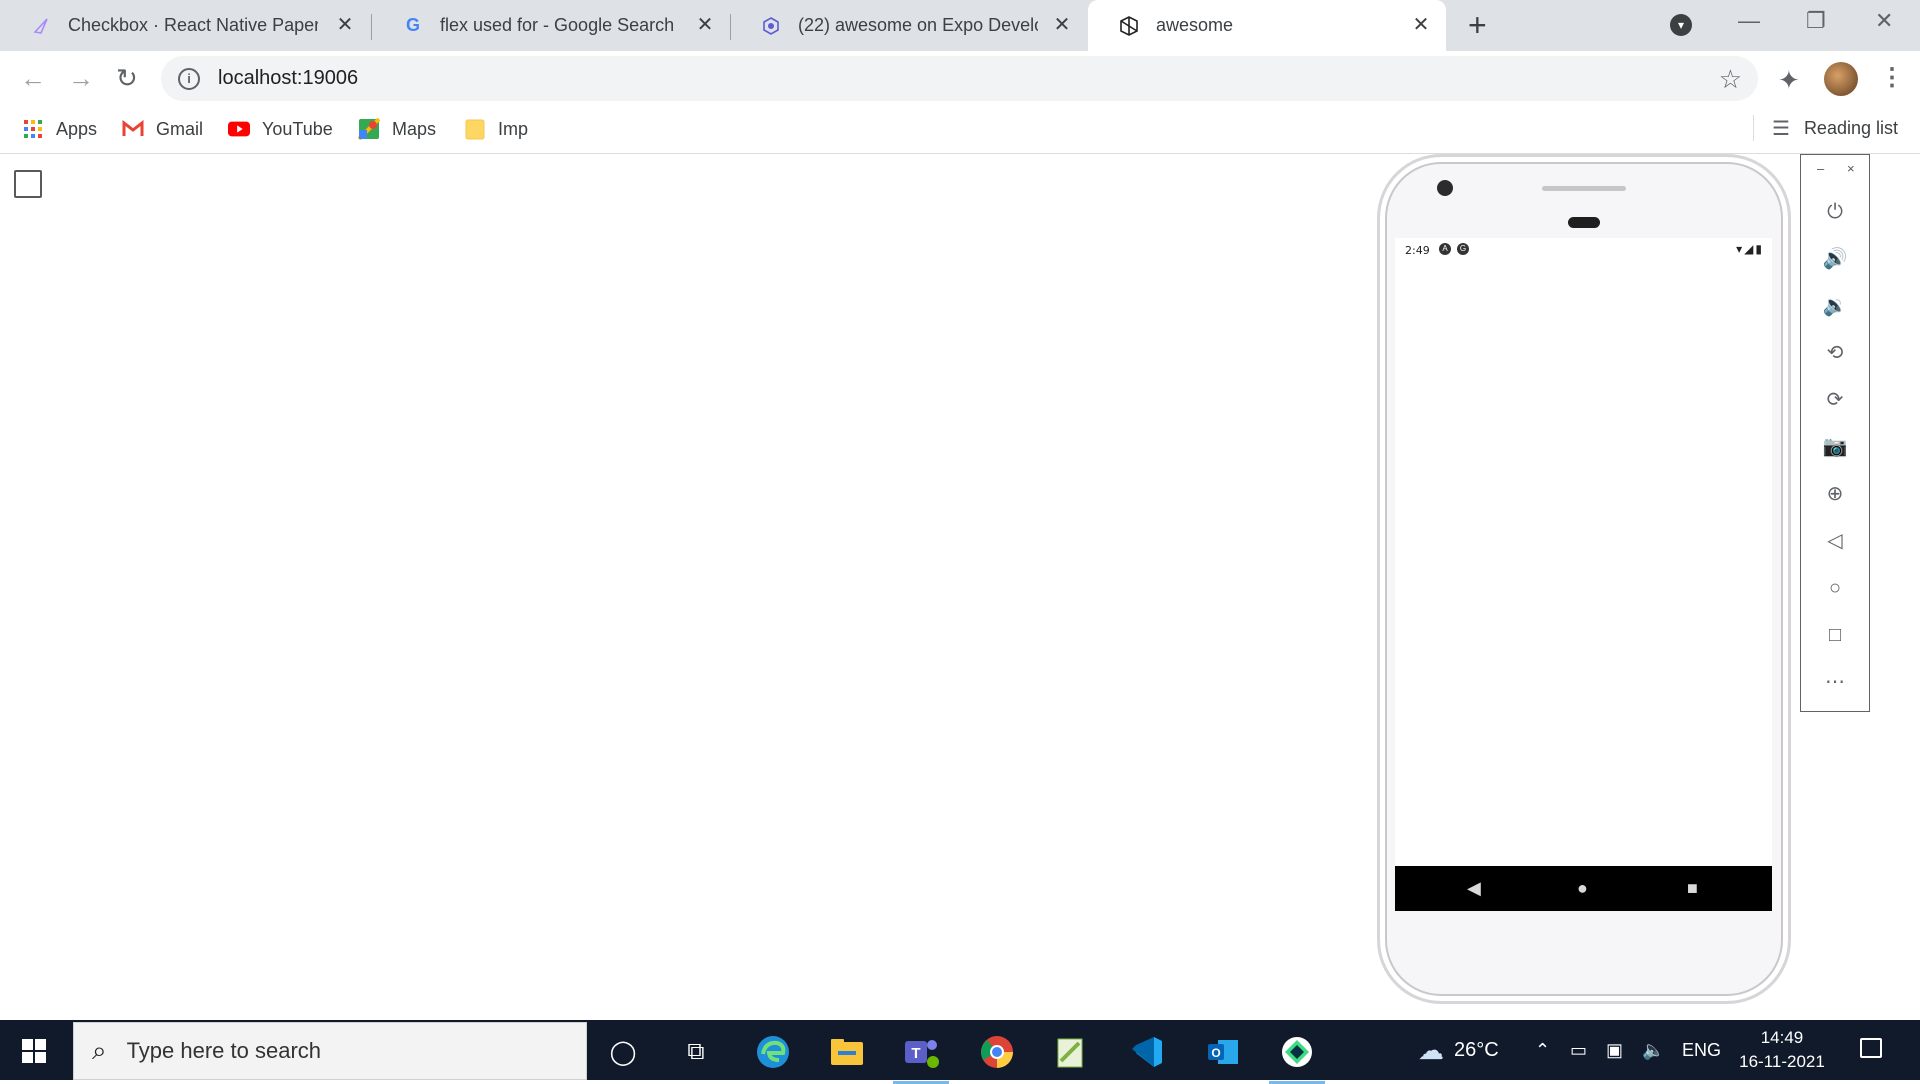  Describe the element at coordinates (1476, 1049) in the screenshot. I see `weather-temp: 26°C` at that location.